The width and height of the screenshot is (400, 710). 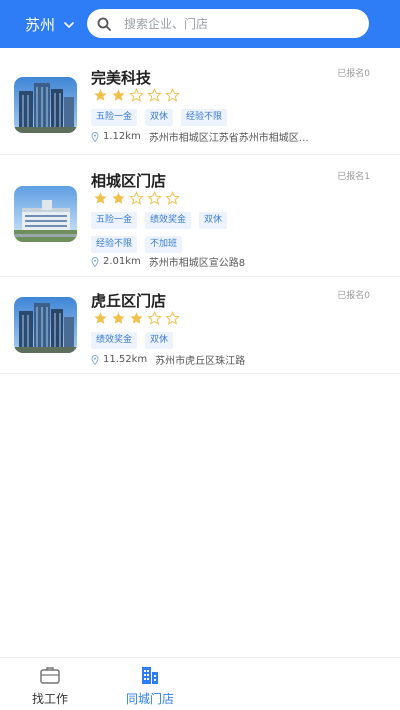 I want to click on store-location: 11.52km 苏州市虎丘区珠江路, so click(x=168, y=359).